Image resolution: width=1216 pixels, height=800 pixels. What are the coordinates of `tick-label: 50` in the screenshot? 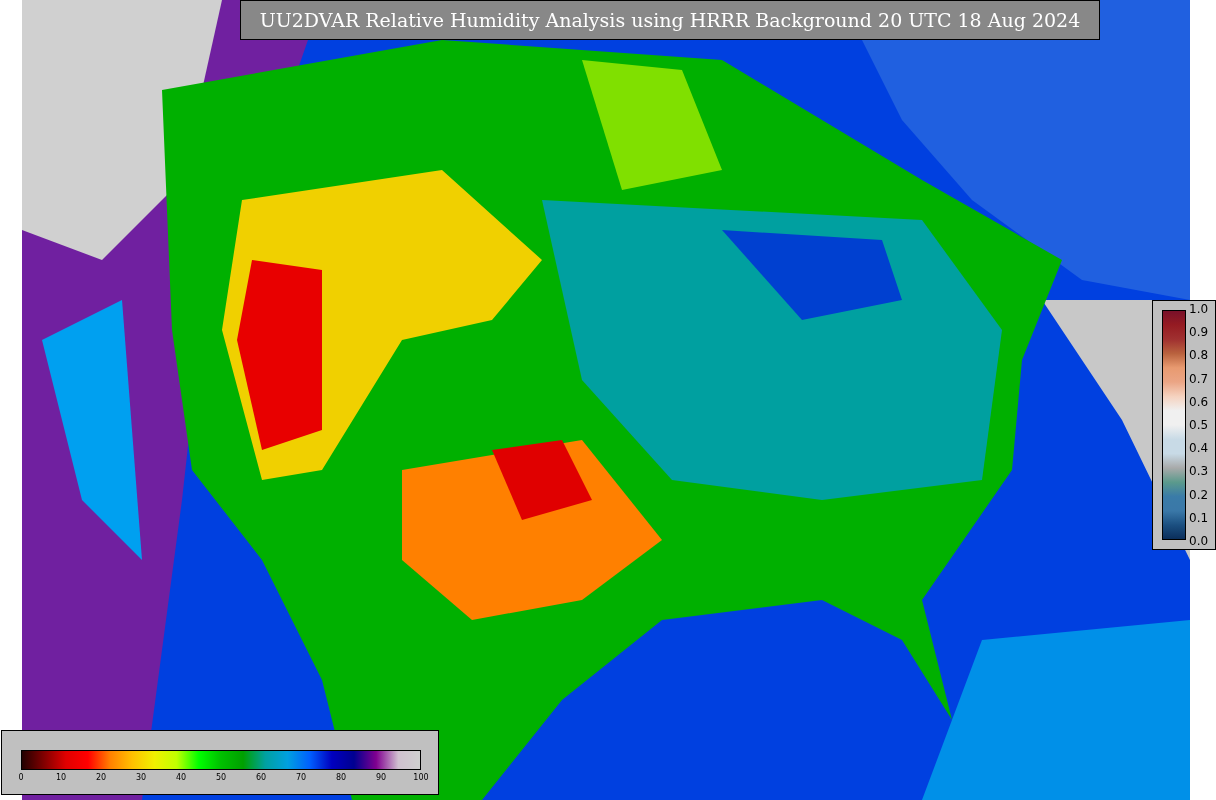 It's located at (221, 777).